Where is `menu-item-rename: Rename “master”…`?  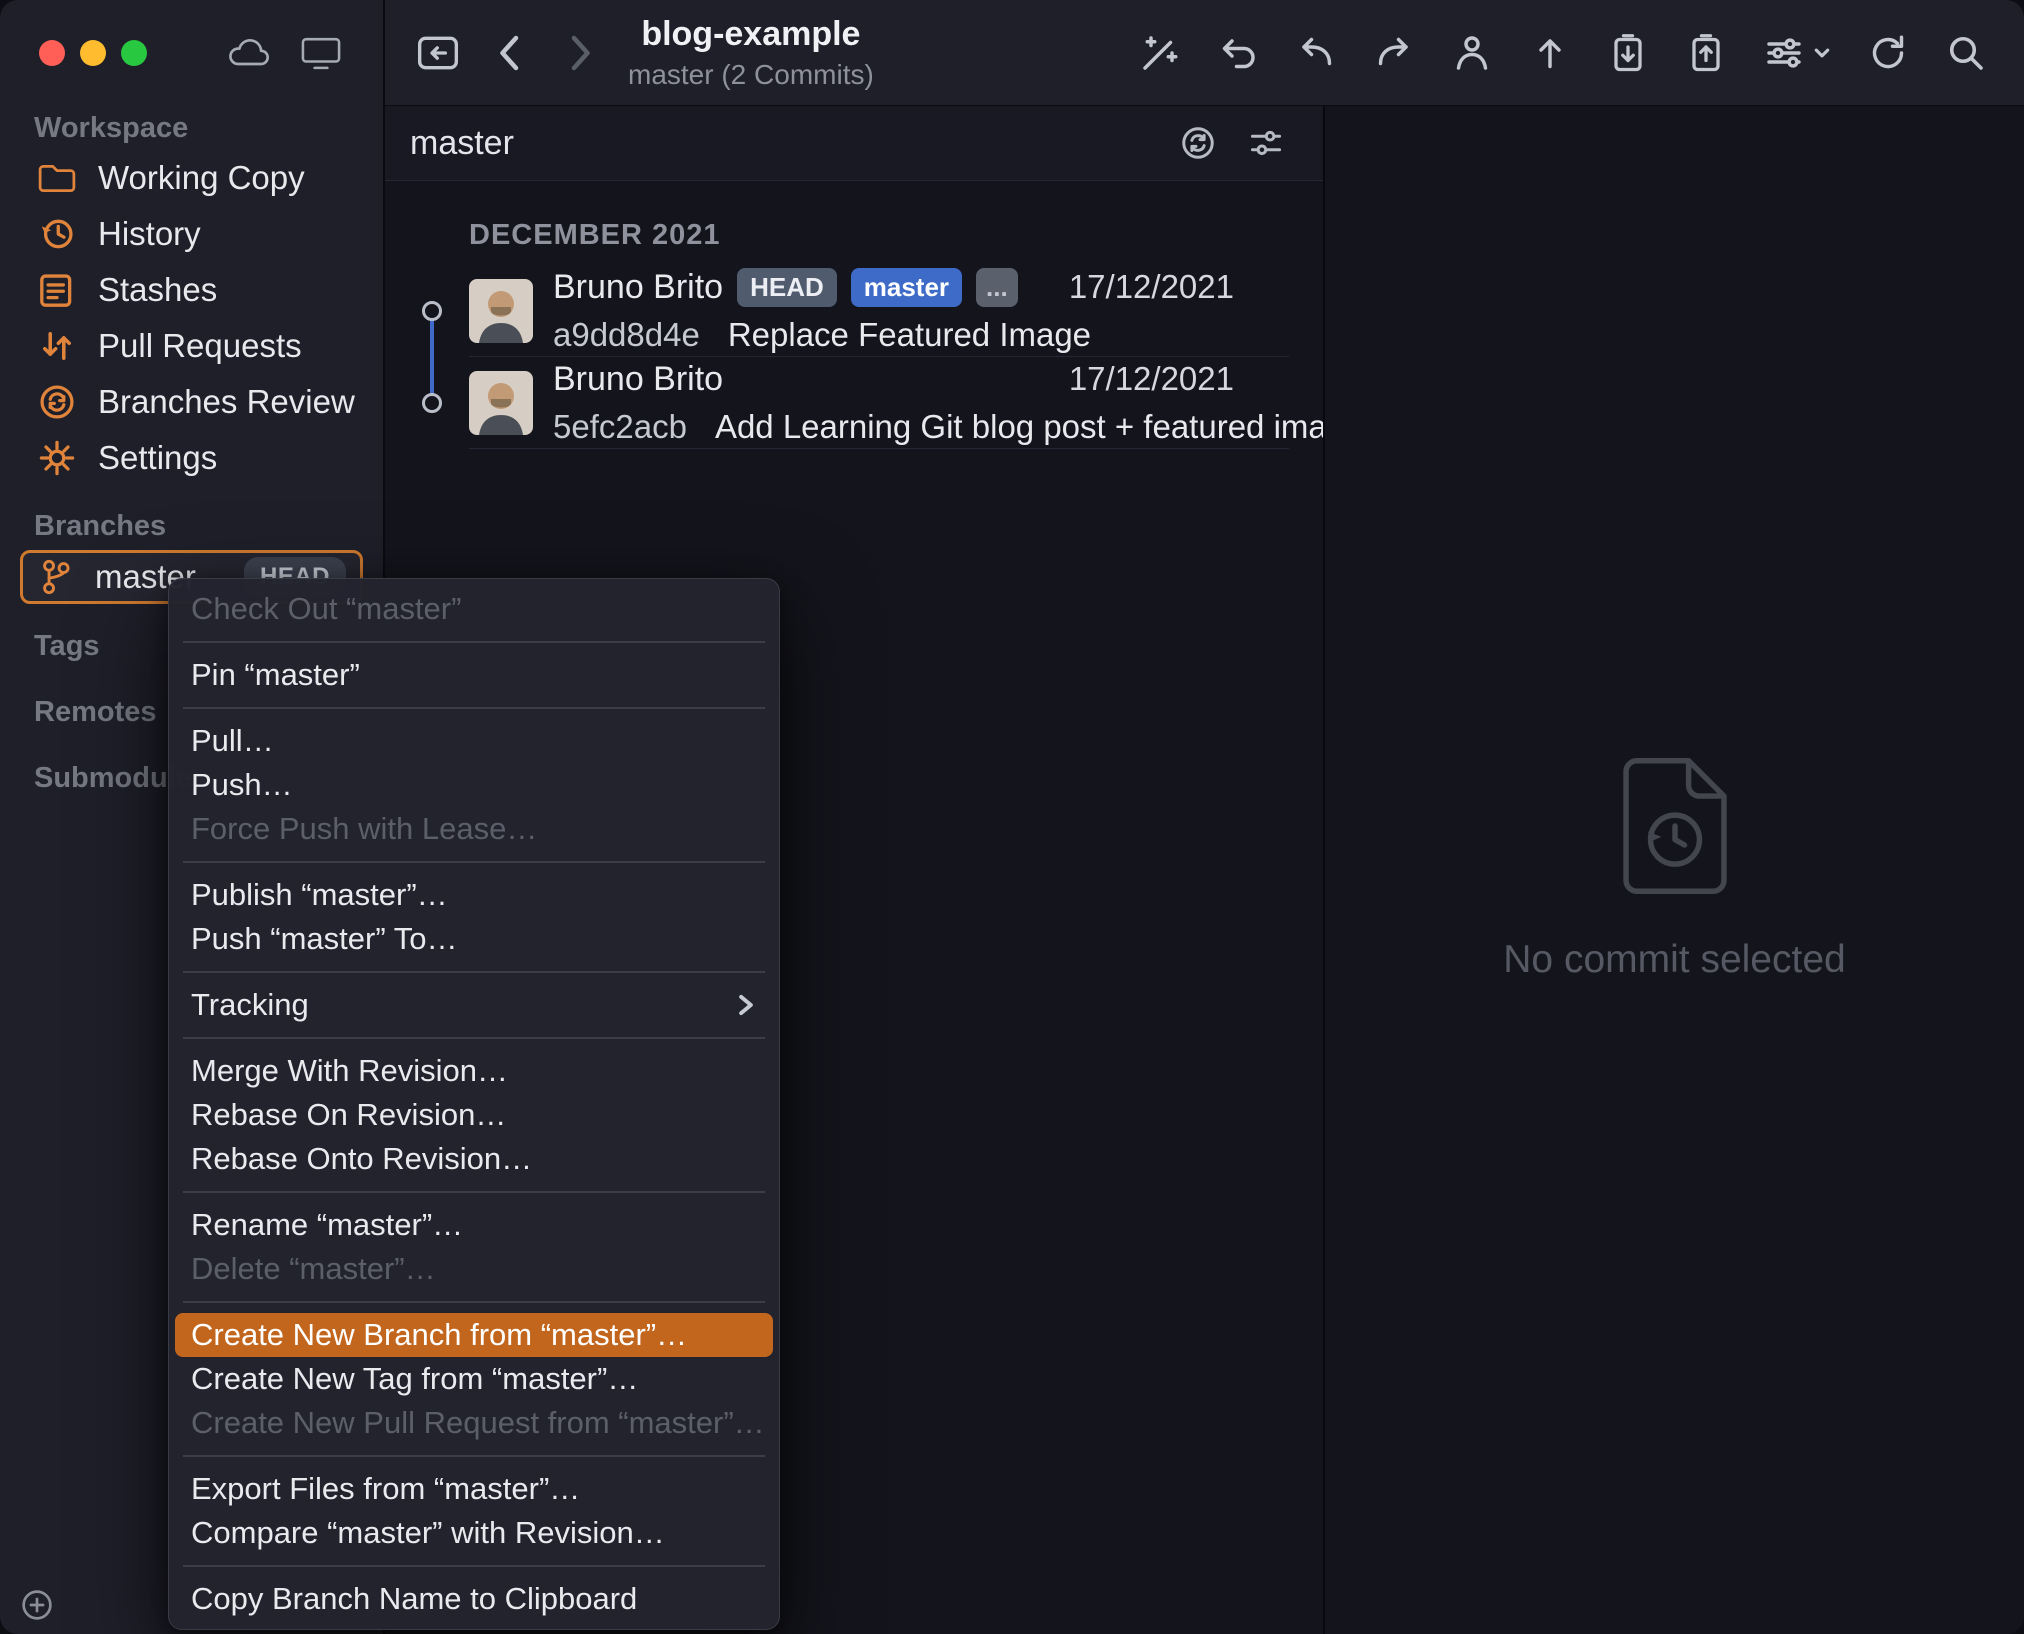 menu-item-rename: Rename “master”… is located at coordinates (474, 1225).